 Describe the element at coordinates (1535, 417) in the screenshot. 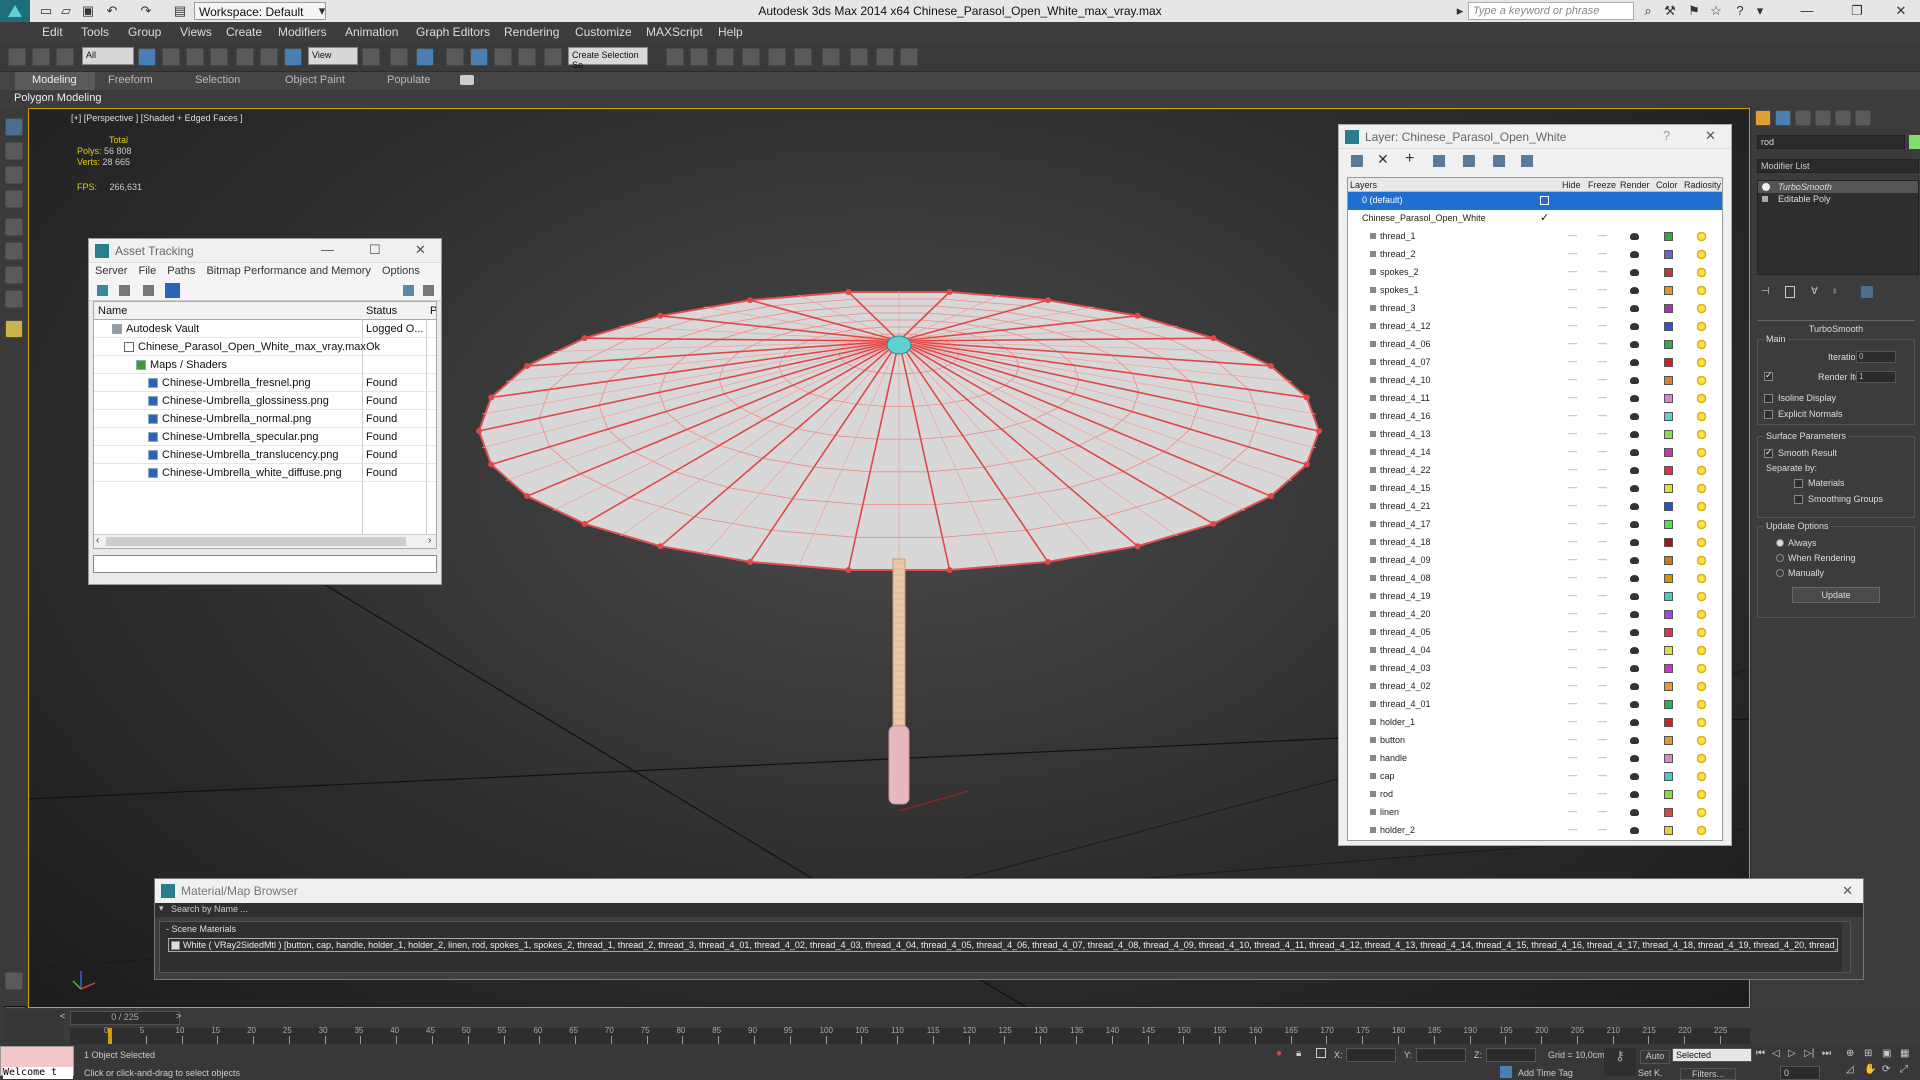

I see `layer-object-row: thread_4_16 — —` at that location.